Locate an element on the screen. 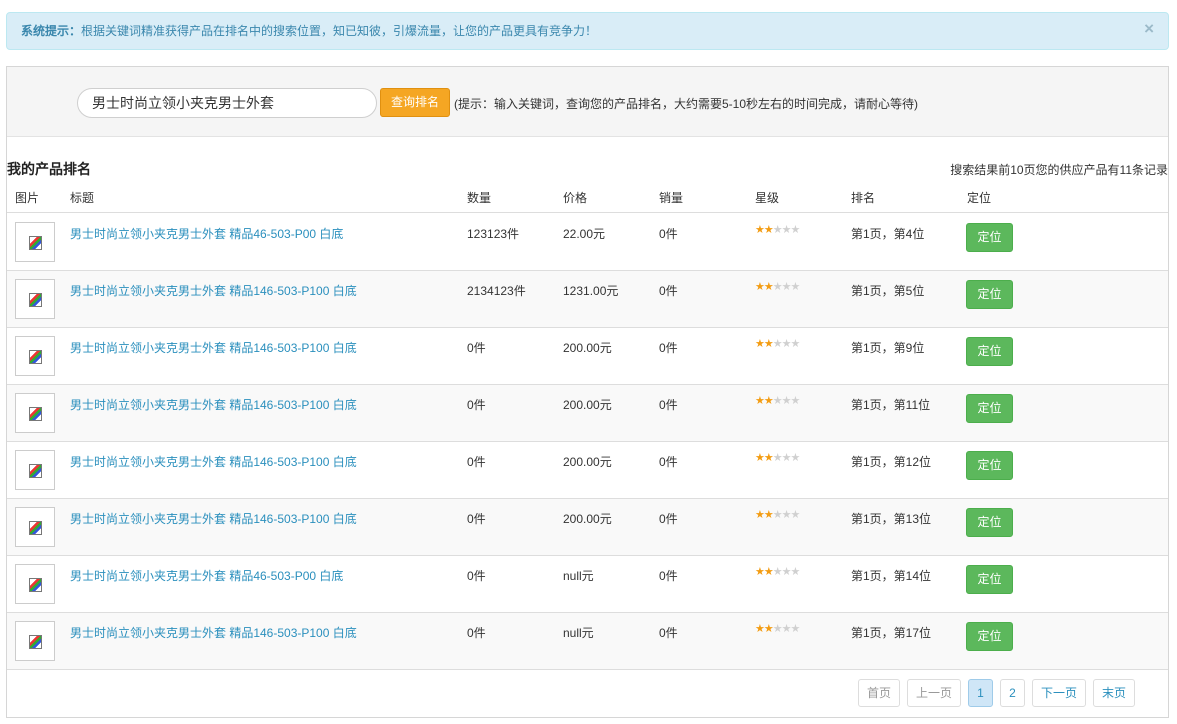  close-icon: × is located at coordinates (1149, 29).